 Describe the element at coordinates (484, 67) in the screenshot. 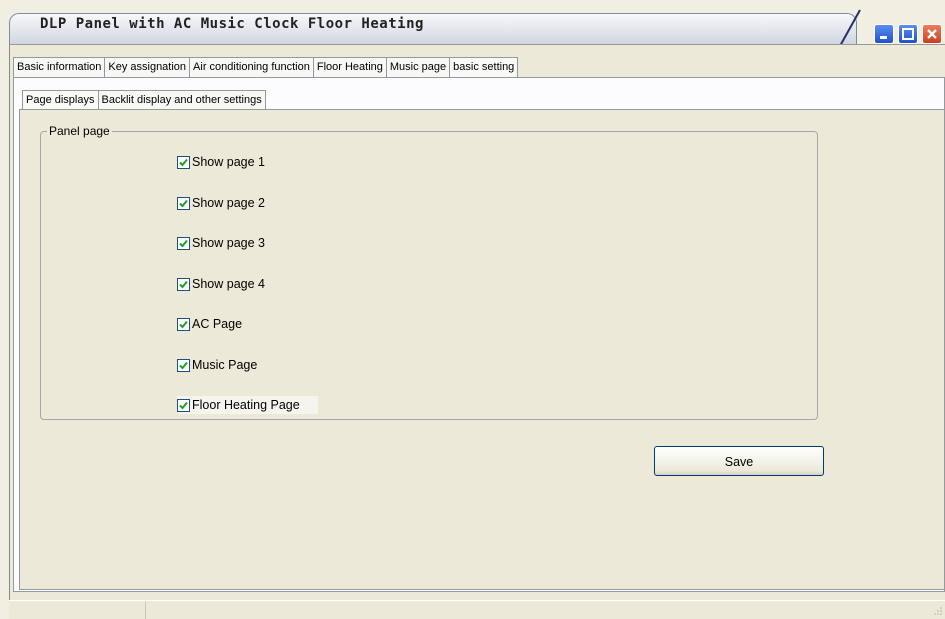

I see `tab-basic-setting: basic setting` at that location.